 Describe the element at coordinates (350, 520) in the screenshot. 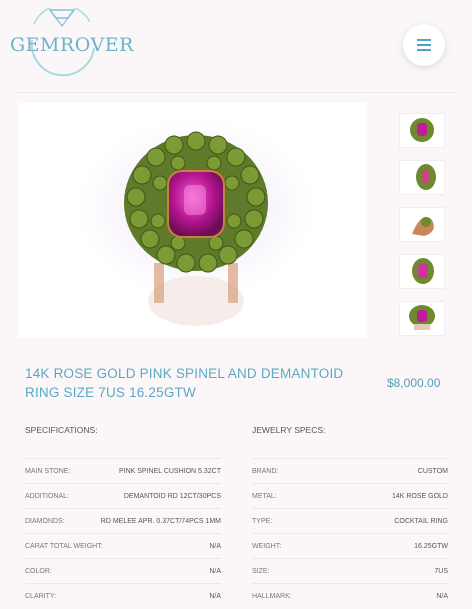

I see `spec-row: TYPE: COCKTAIL RING` at that location.